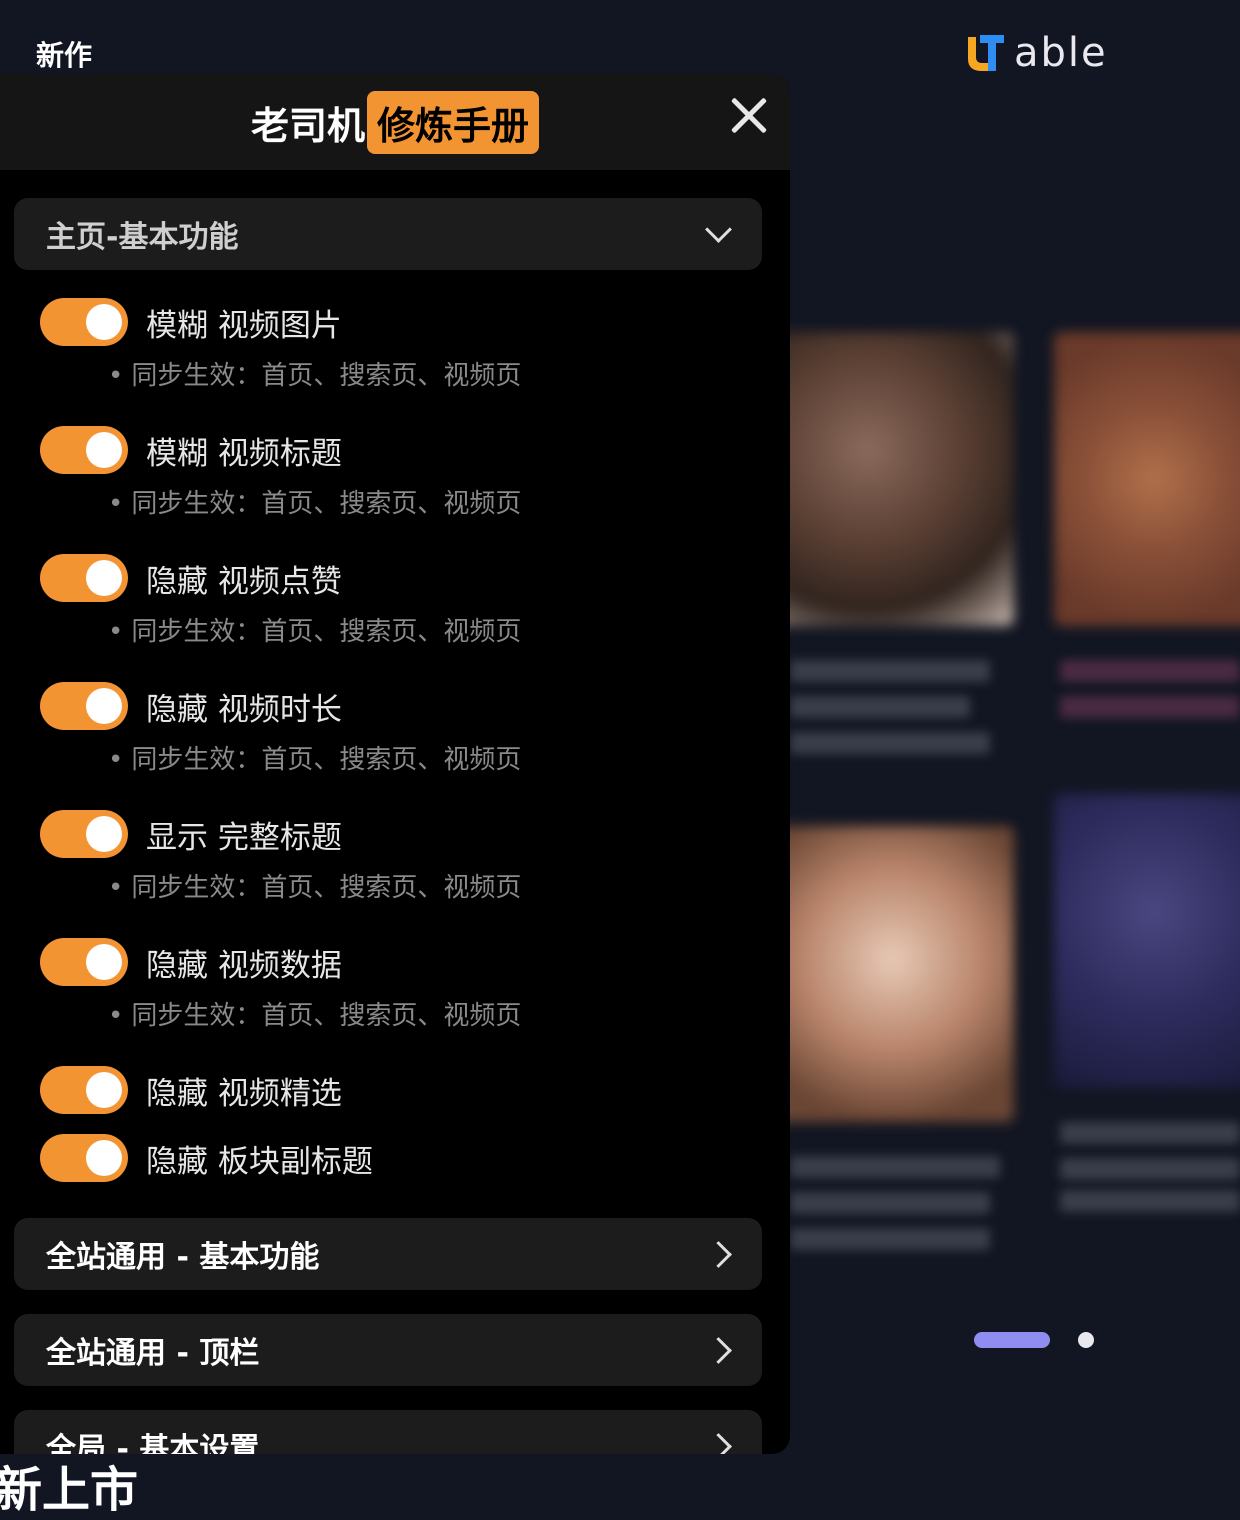 The width and height of the screenshot is (1240, 1520). What do you see at coordinates (244, 581) in the screenshot?
I see `setting-label: 隐藏 视频点赞` at bounding box center [244, 581].